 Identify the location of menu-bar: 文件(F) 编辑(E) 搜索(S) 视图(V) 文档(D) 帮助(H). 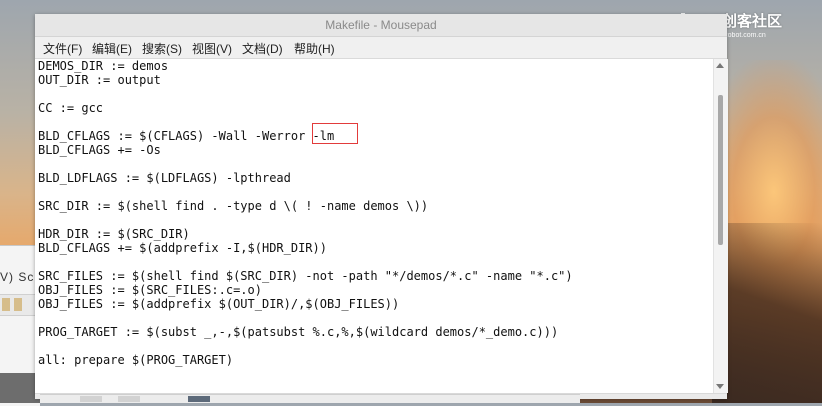
(381, 48).